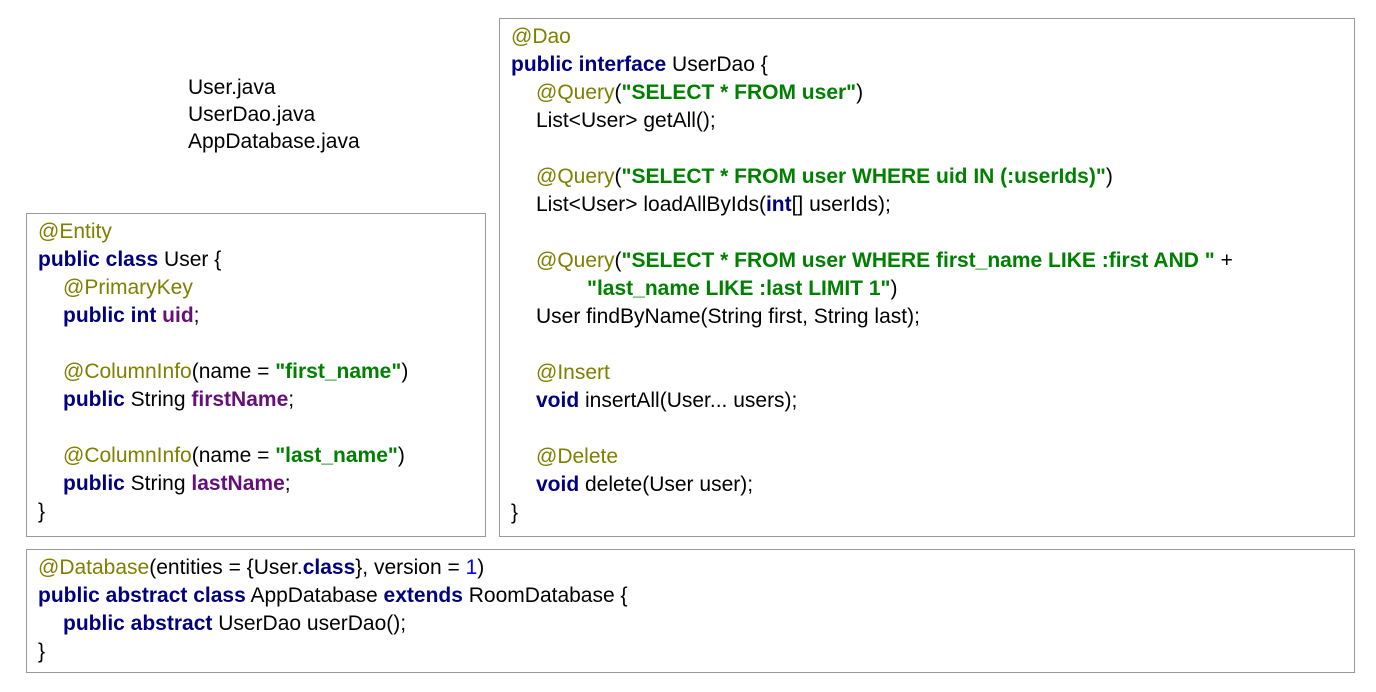  What do you see at coordinates (545, 595) in the screenshot?
I see `code-text: RoomDatabase {` at bounding box center [545, 595].